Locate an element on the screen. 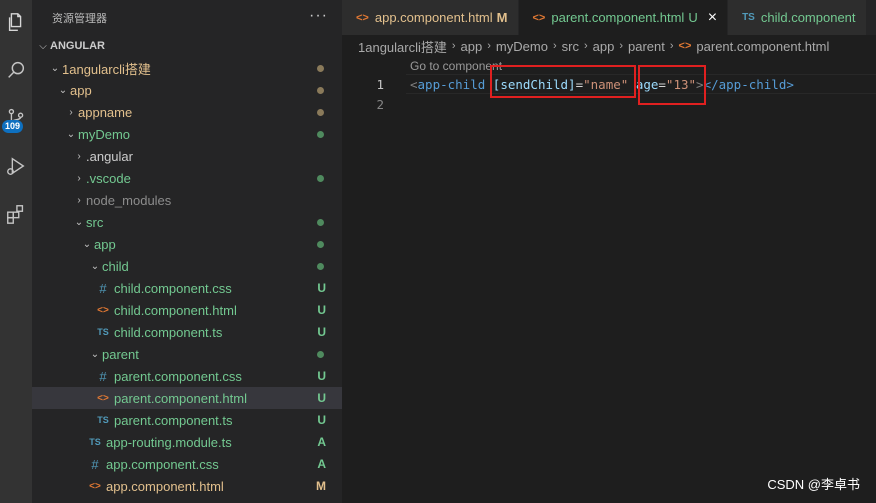  extensions-icon is located at coordinates (16, 214).